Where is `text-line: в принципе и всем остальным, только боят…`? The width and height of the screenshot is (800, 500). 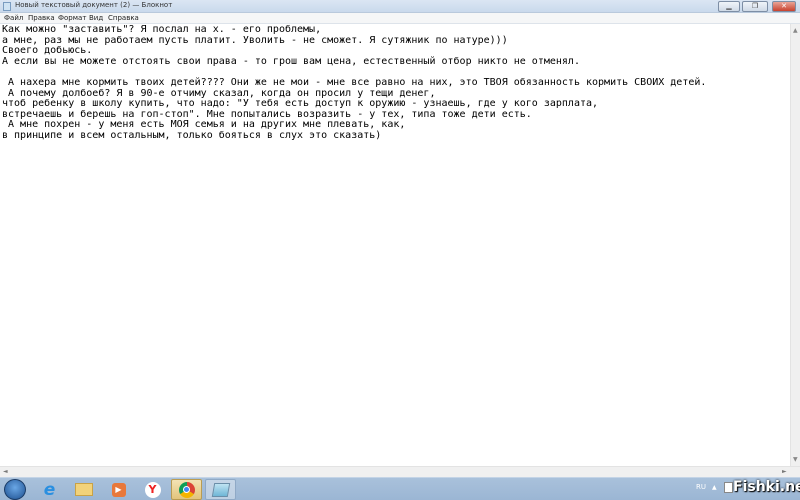 text-line: в принципе и всем остальным, только боят… is located at coordinates (192, 135).